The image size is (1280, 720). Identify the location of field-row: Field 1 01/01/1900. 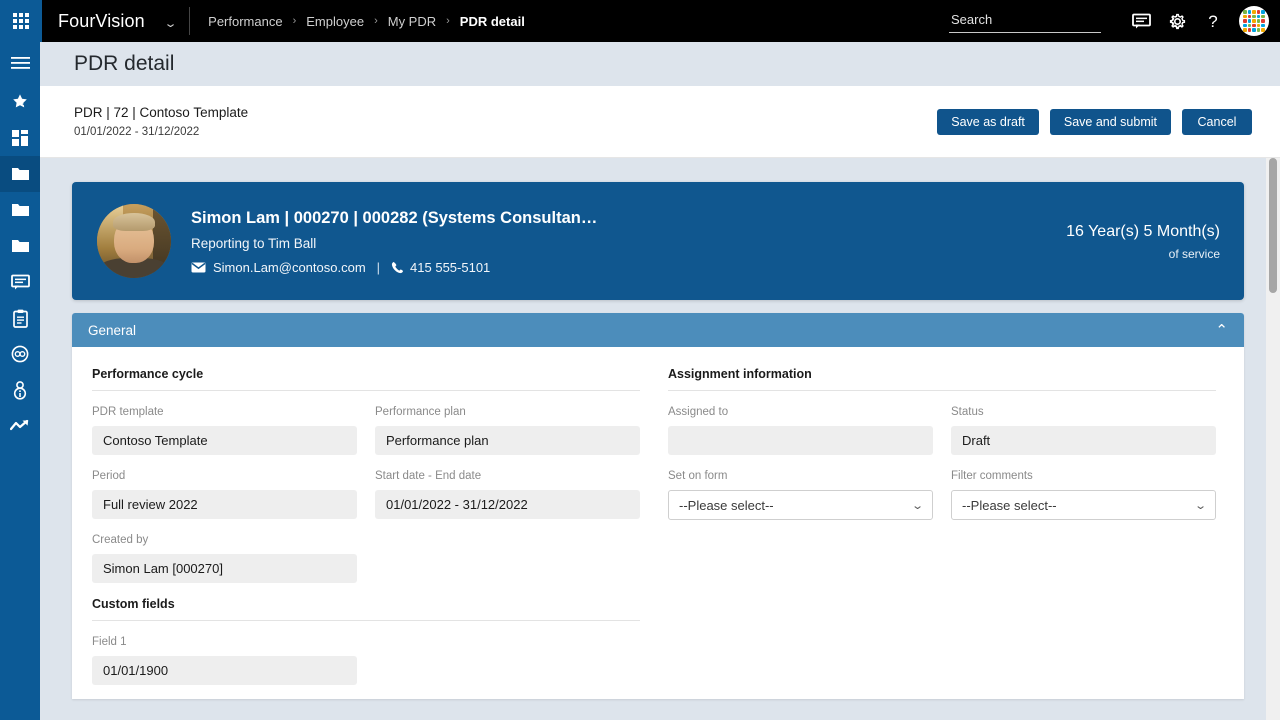
(366, 660).